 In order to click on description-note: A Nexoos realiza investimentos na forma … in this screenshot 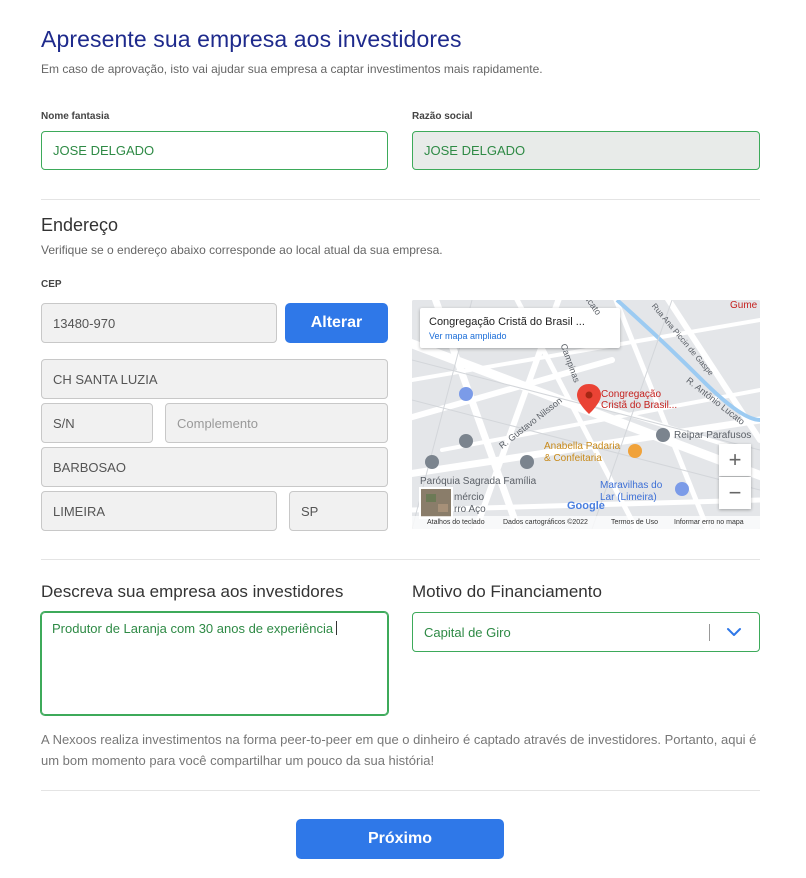, I will do `click(399, 750)`.